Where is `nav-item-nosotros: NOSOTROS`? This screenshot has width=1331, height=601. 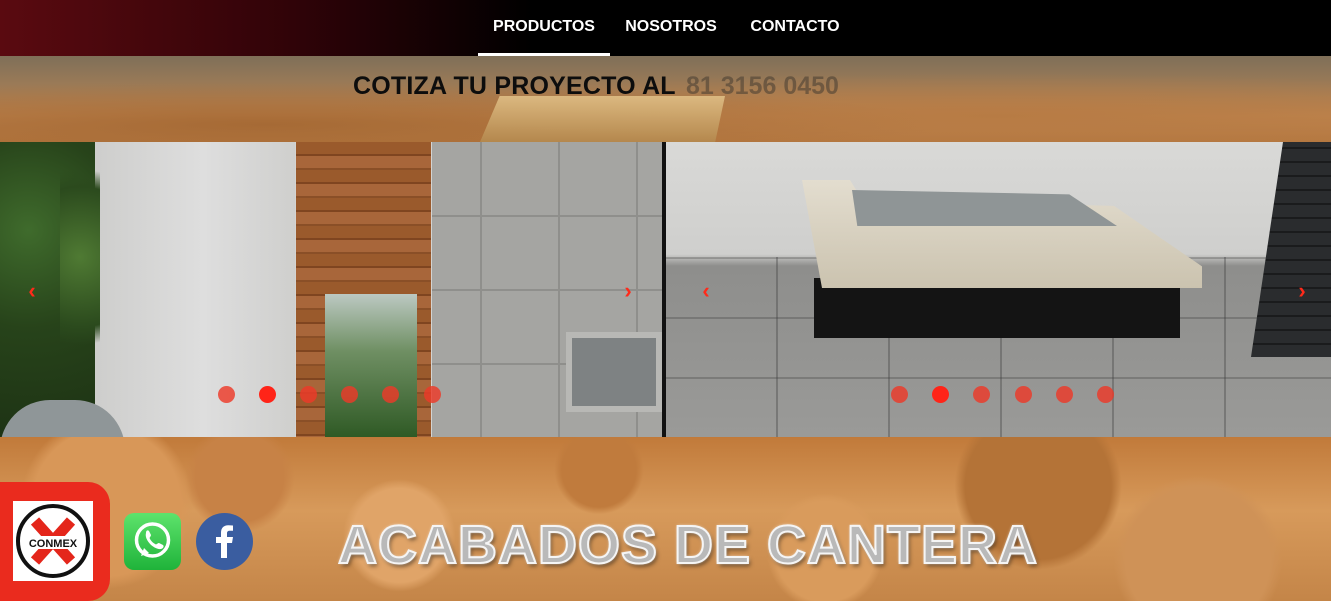
nav-item-nosotros: NOSOTROS is located at coordinates (671, 28).